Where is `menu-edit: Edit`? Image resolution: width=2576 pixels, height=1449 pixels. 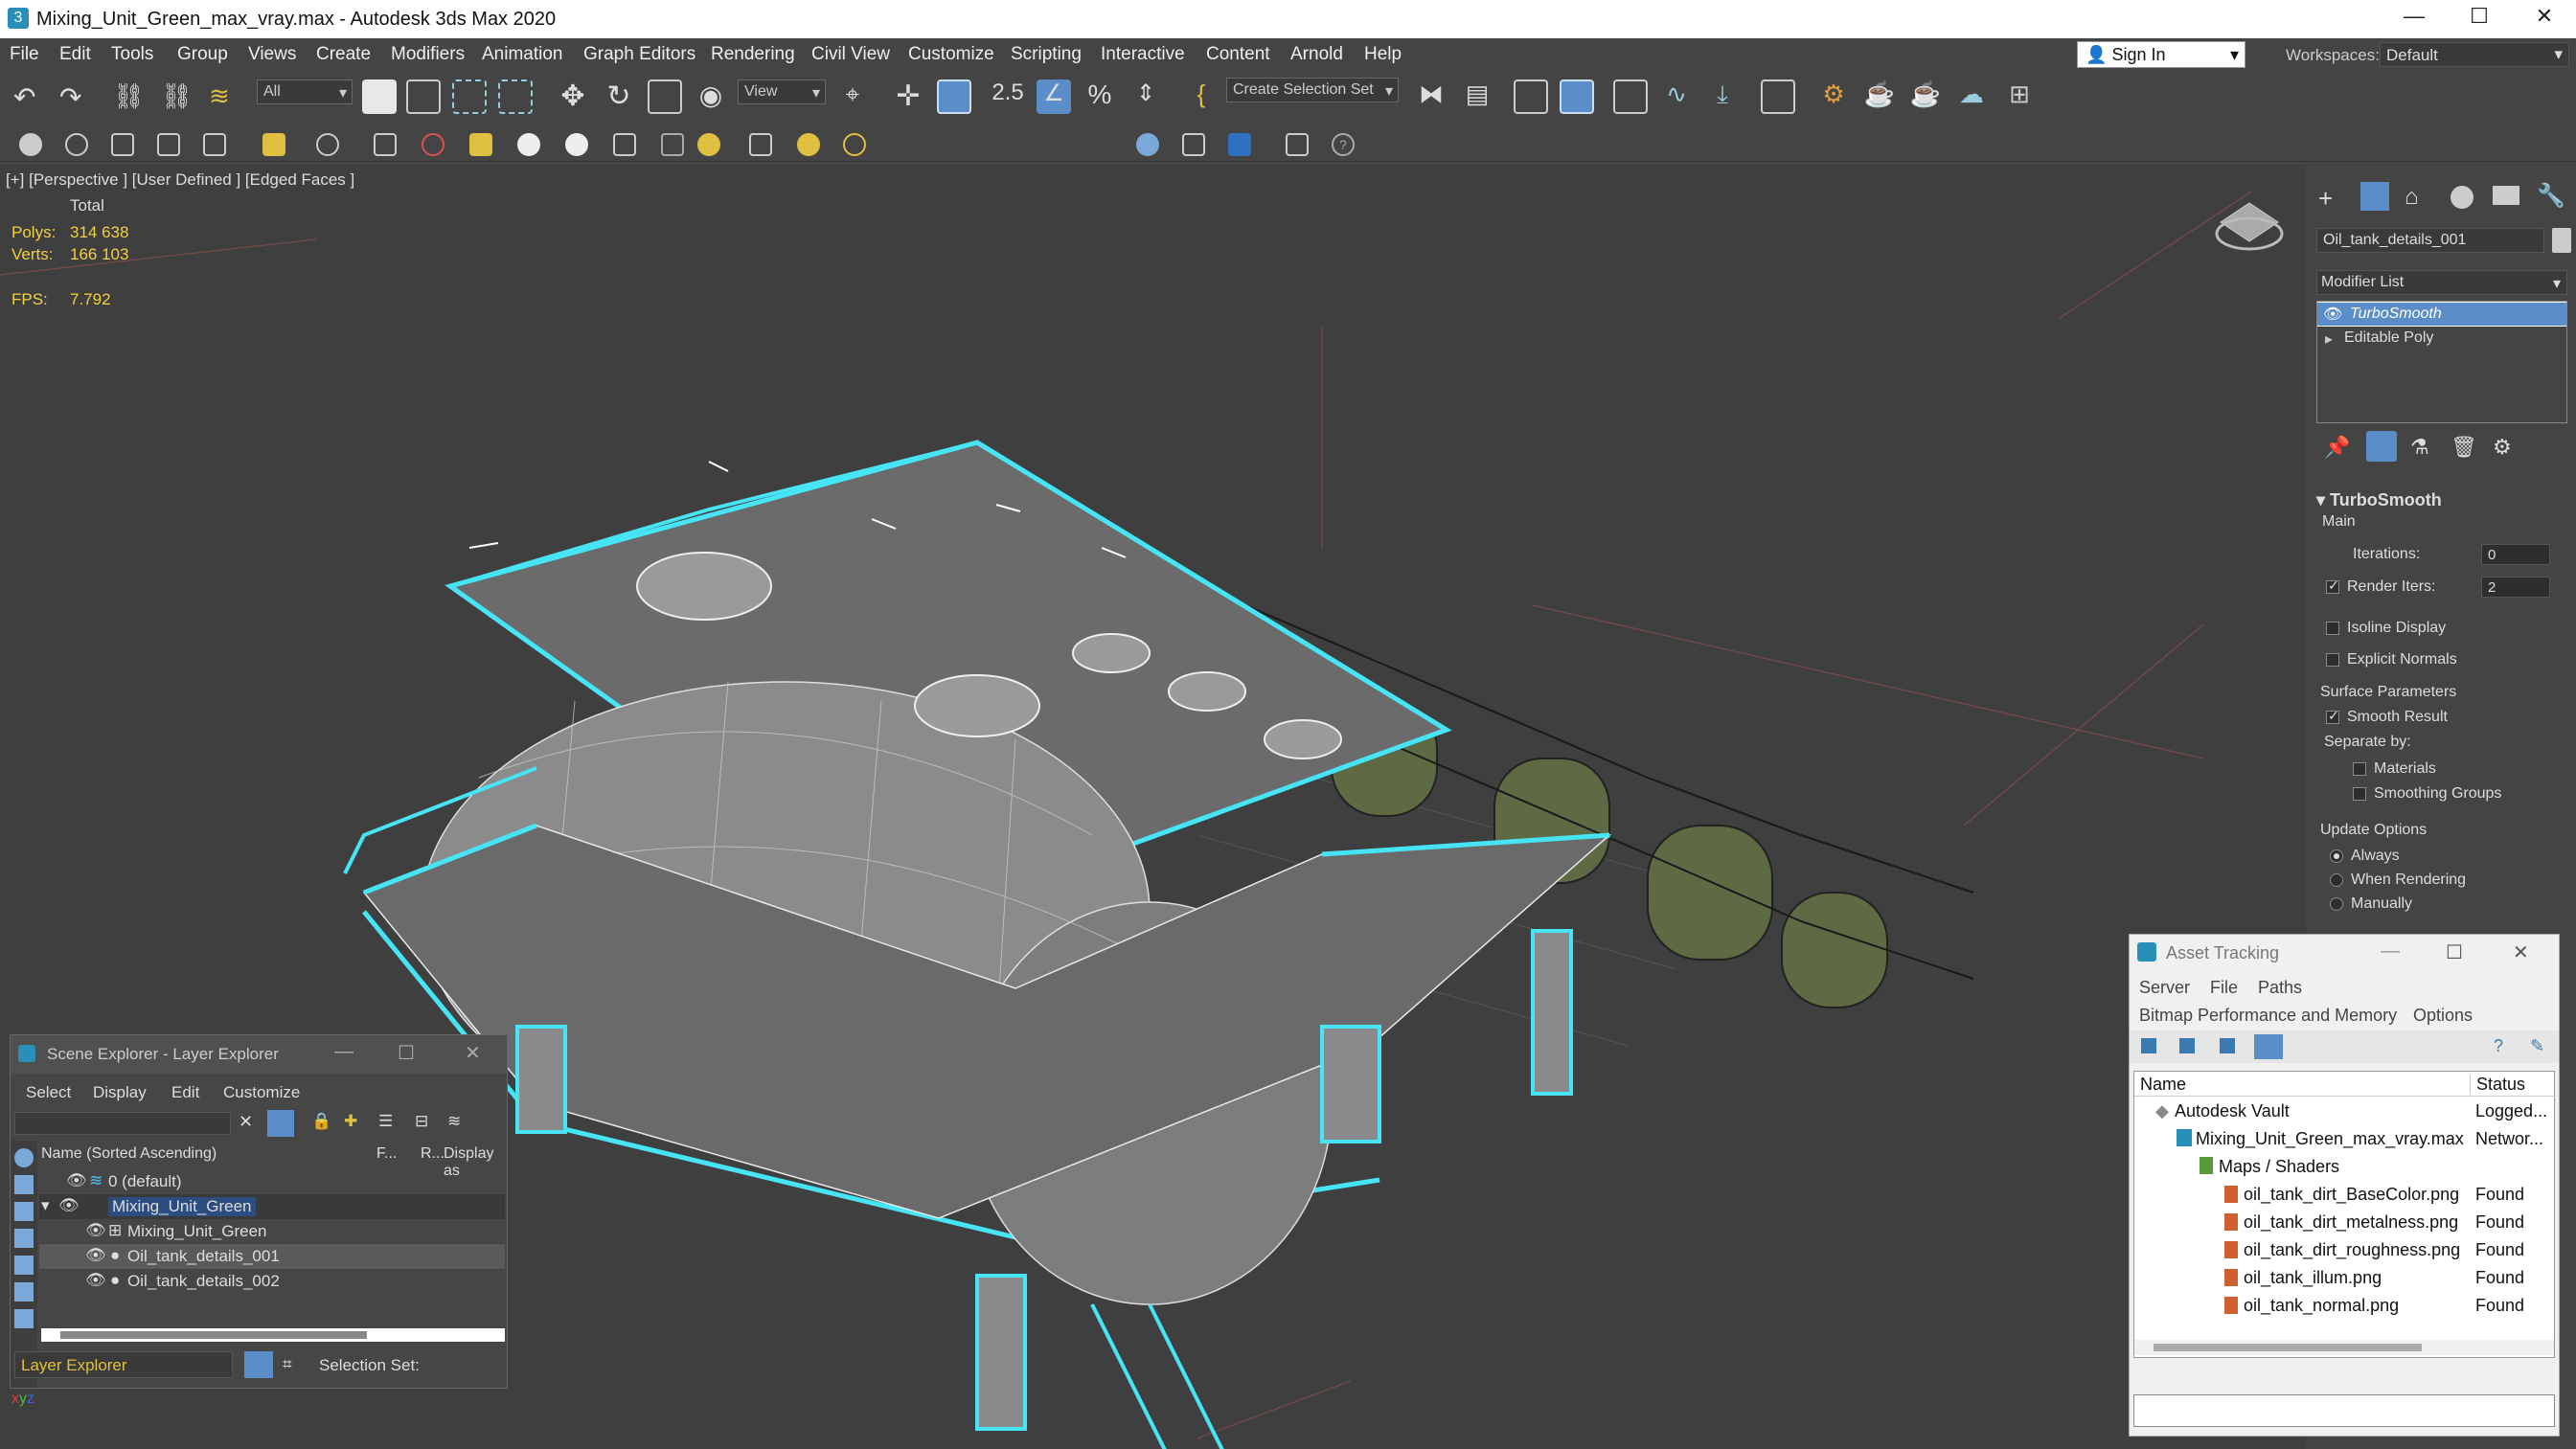 menu-edit: Edit is located at coordinates (75, 54).